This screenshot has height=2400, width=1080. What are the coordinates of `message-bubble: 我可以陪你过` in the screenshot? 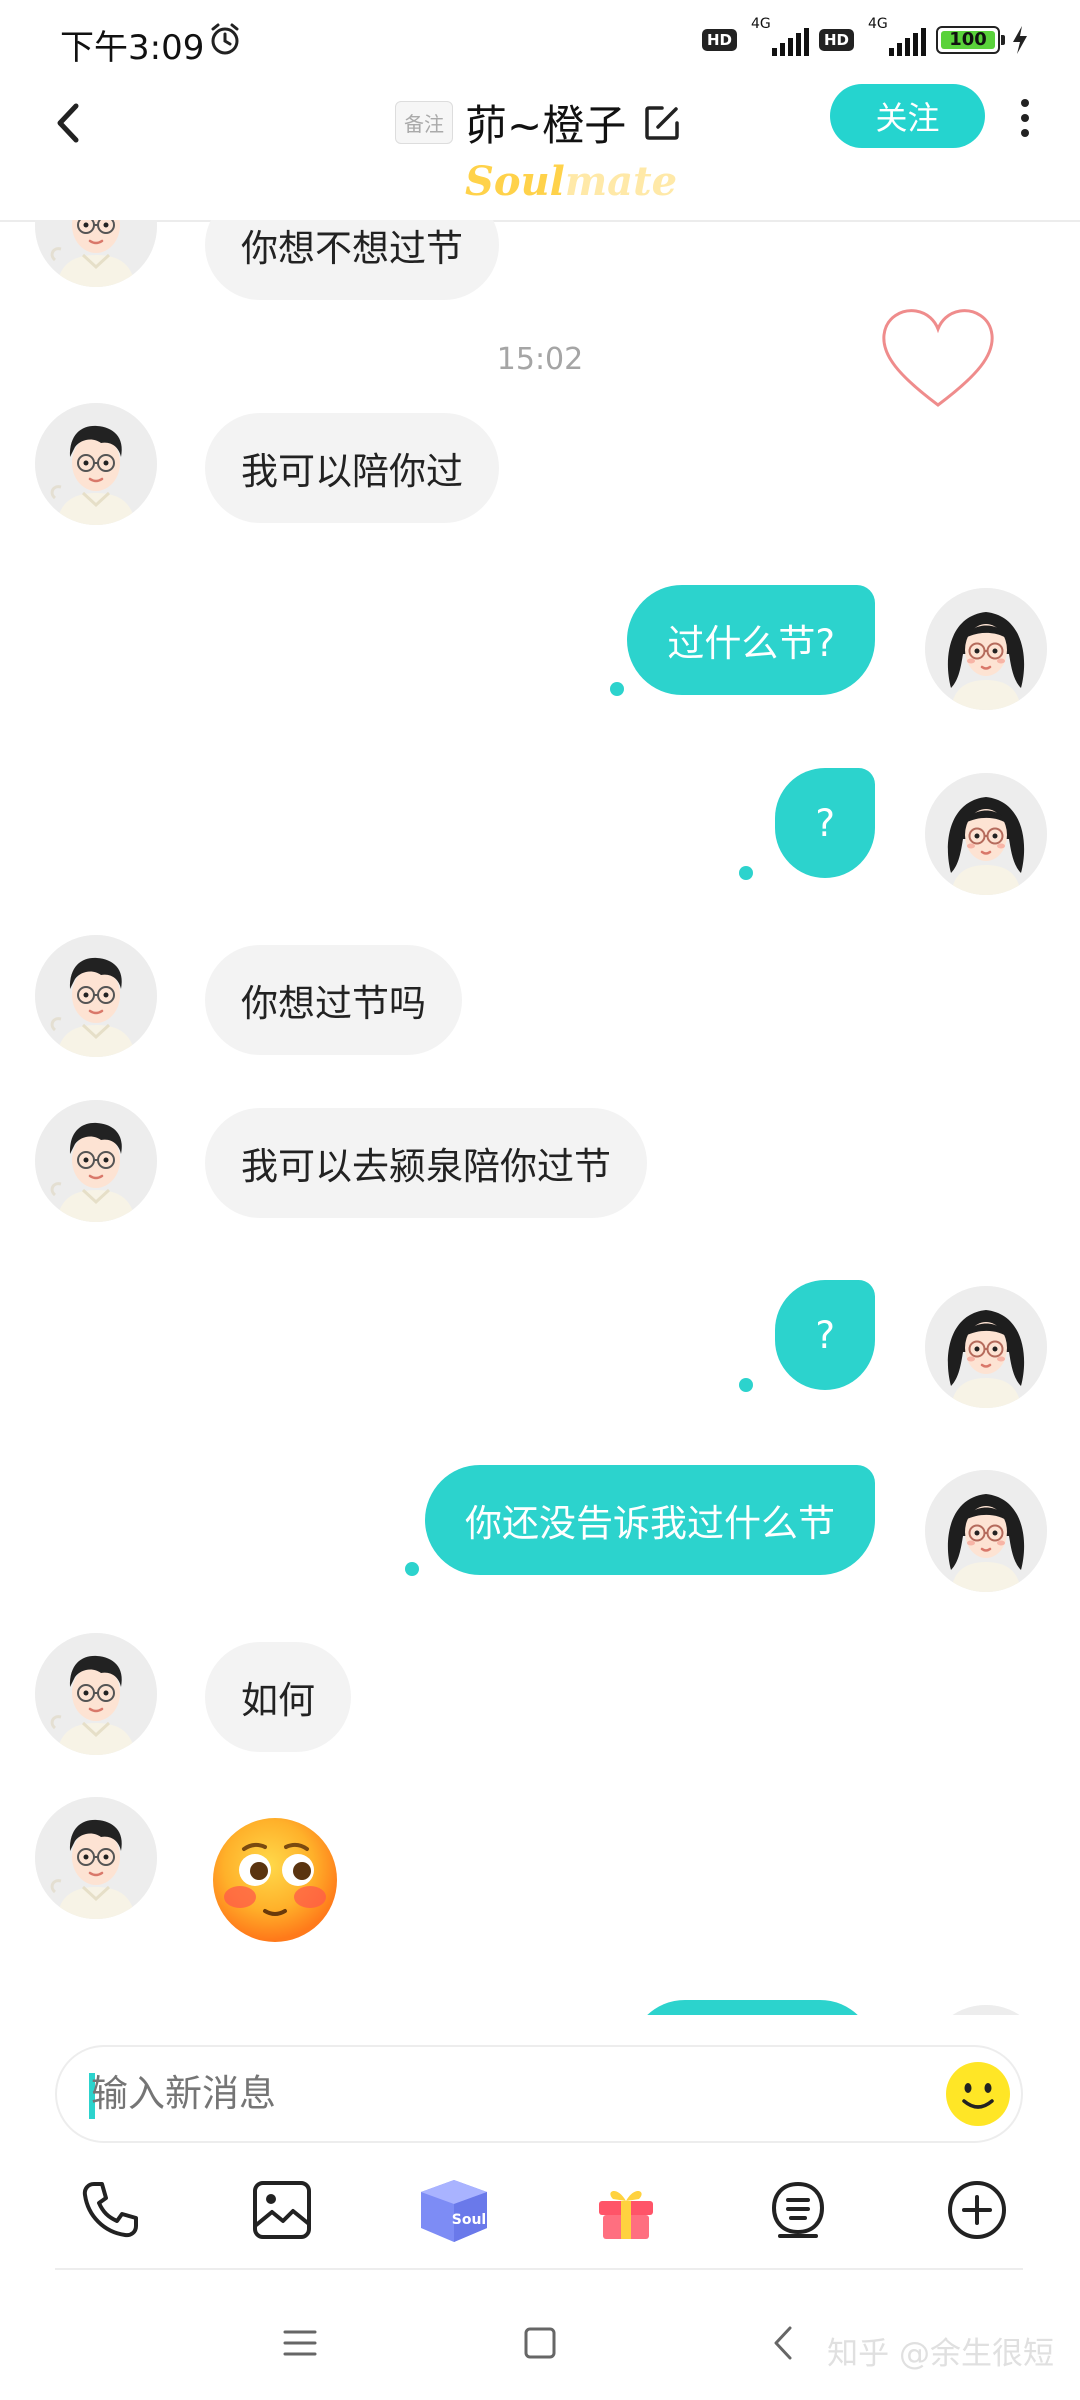 It's located at (352, 468).